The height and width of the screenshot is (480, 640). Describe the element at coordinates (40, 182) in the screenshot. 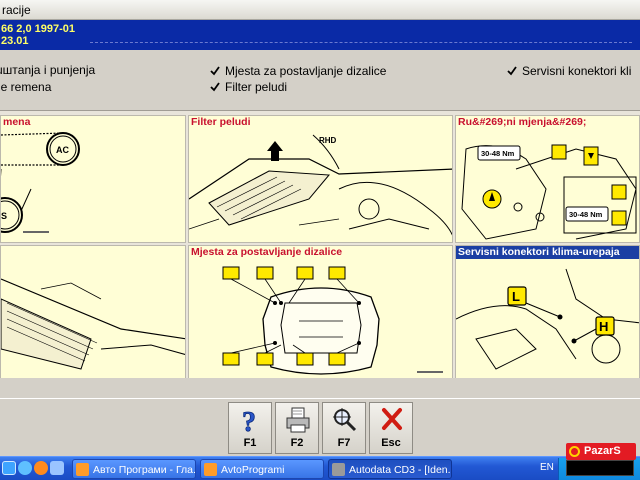

I see `belt-diagram-illustration: AC S` at that location.